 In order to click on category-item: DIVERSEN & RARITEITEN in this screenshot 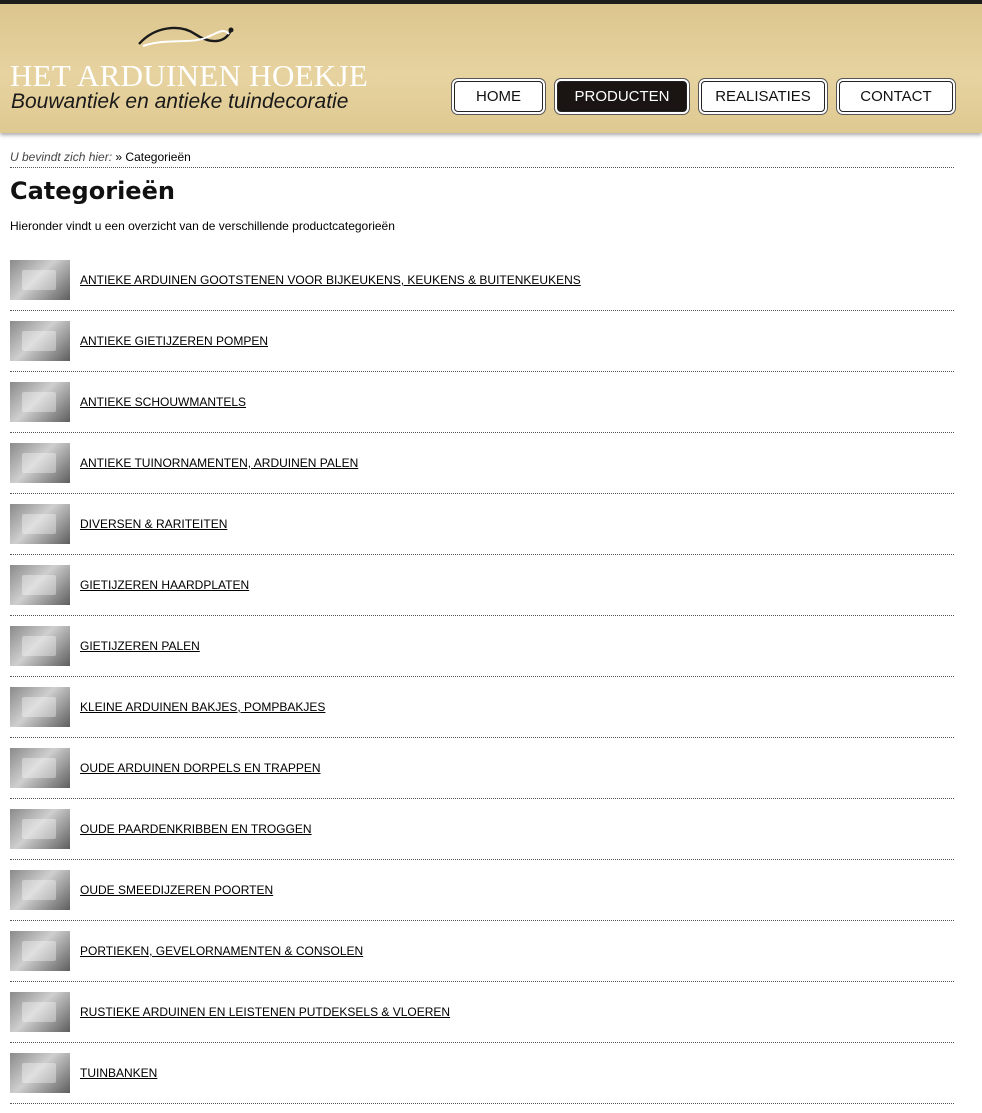, I will do `click(482, 524)`.